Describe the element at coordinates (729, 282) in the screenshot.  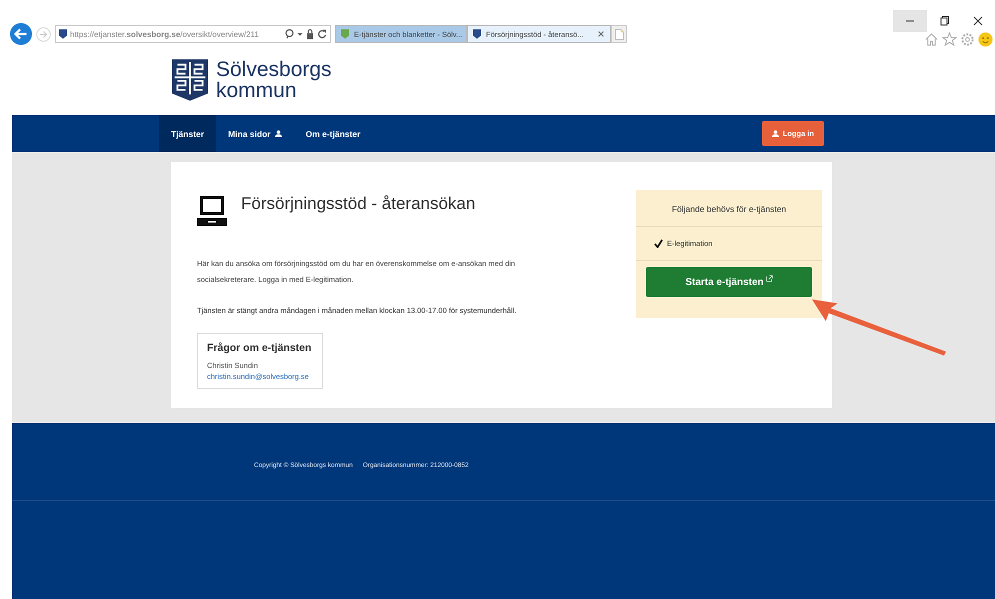
I see `start-button: Starta e-tjänsten` at that location.